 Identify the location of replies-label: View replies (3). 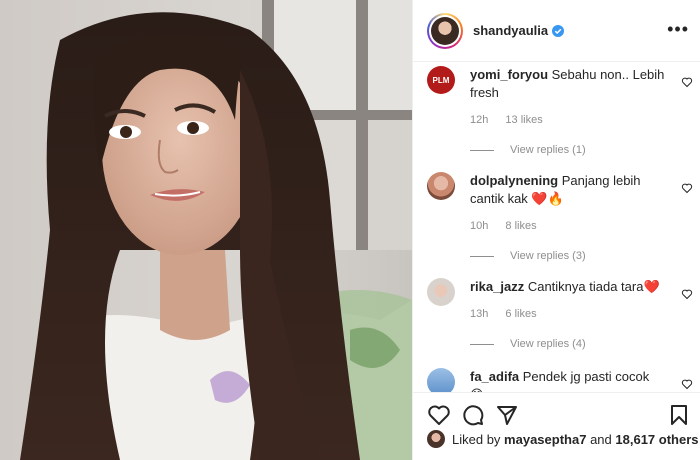
(548, 256).